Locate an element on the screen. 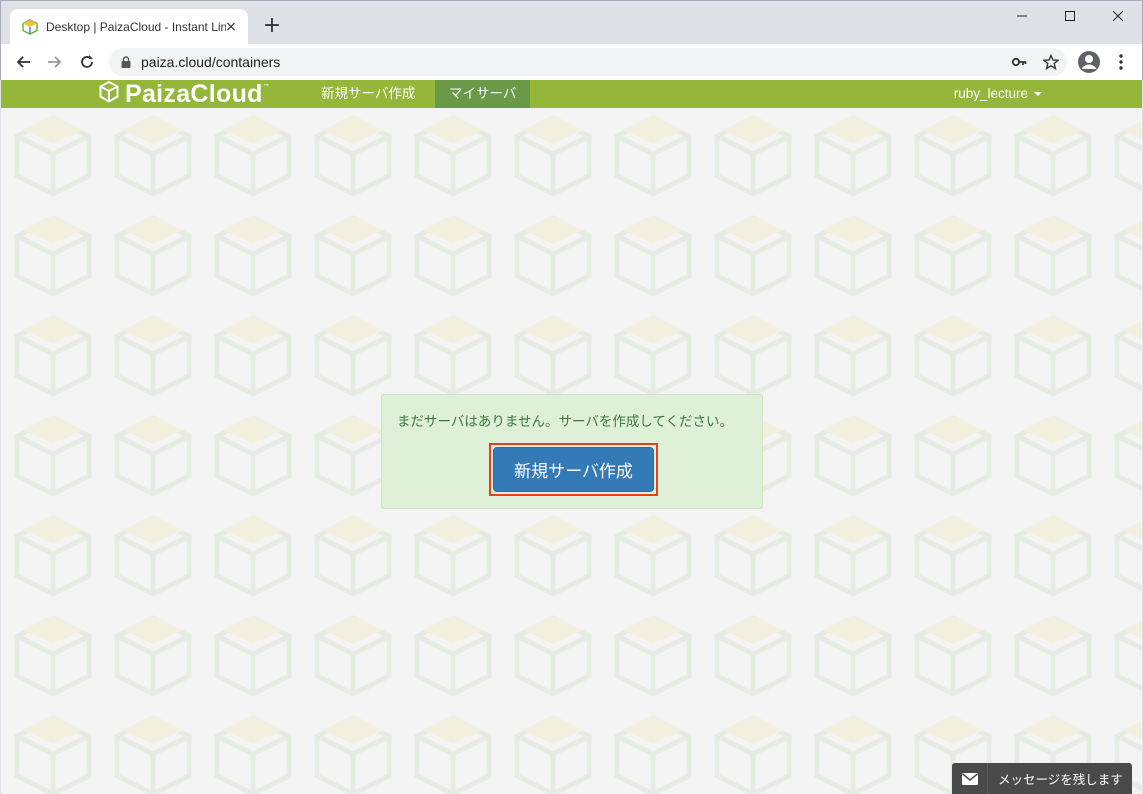 The image size is (1143, 794). close-icon: × is located at coordinates (231, 27).